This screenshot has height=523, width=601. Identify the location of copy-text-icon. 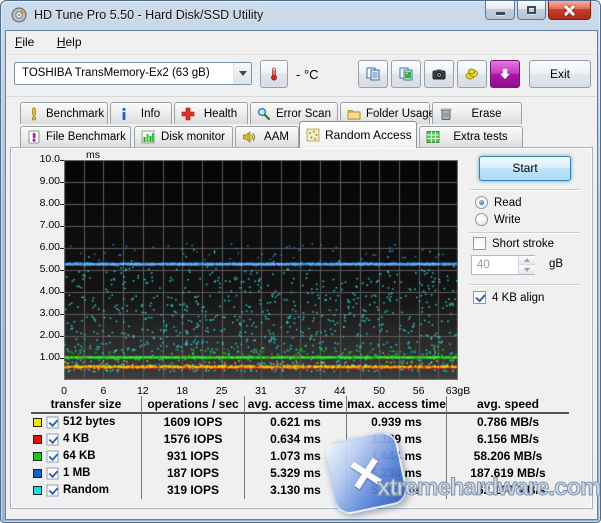
(373, 74).